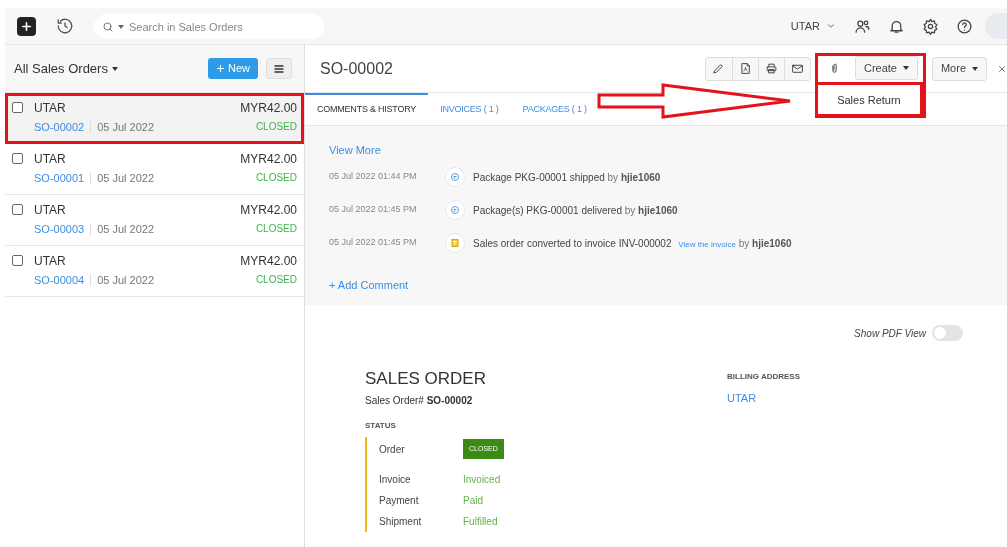 The image size is (1007, 547). What do you see at coordinates (426, 379) in the screenshot?
I see `document-heading: SALES ORDER` at bounding box center [426, 379].